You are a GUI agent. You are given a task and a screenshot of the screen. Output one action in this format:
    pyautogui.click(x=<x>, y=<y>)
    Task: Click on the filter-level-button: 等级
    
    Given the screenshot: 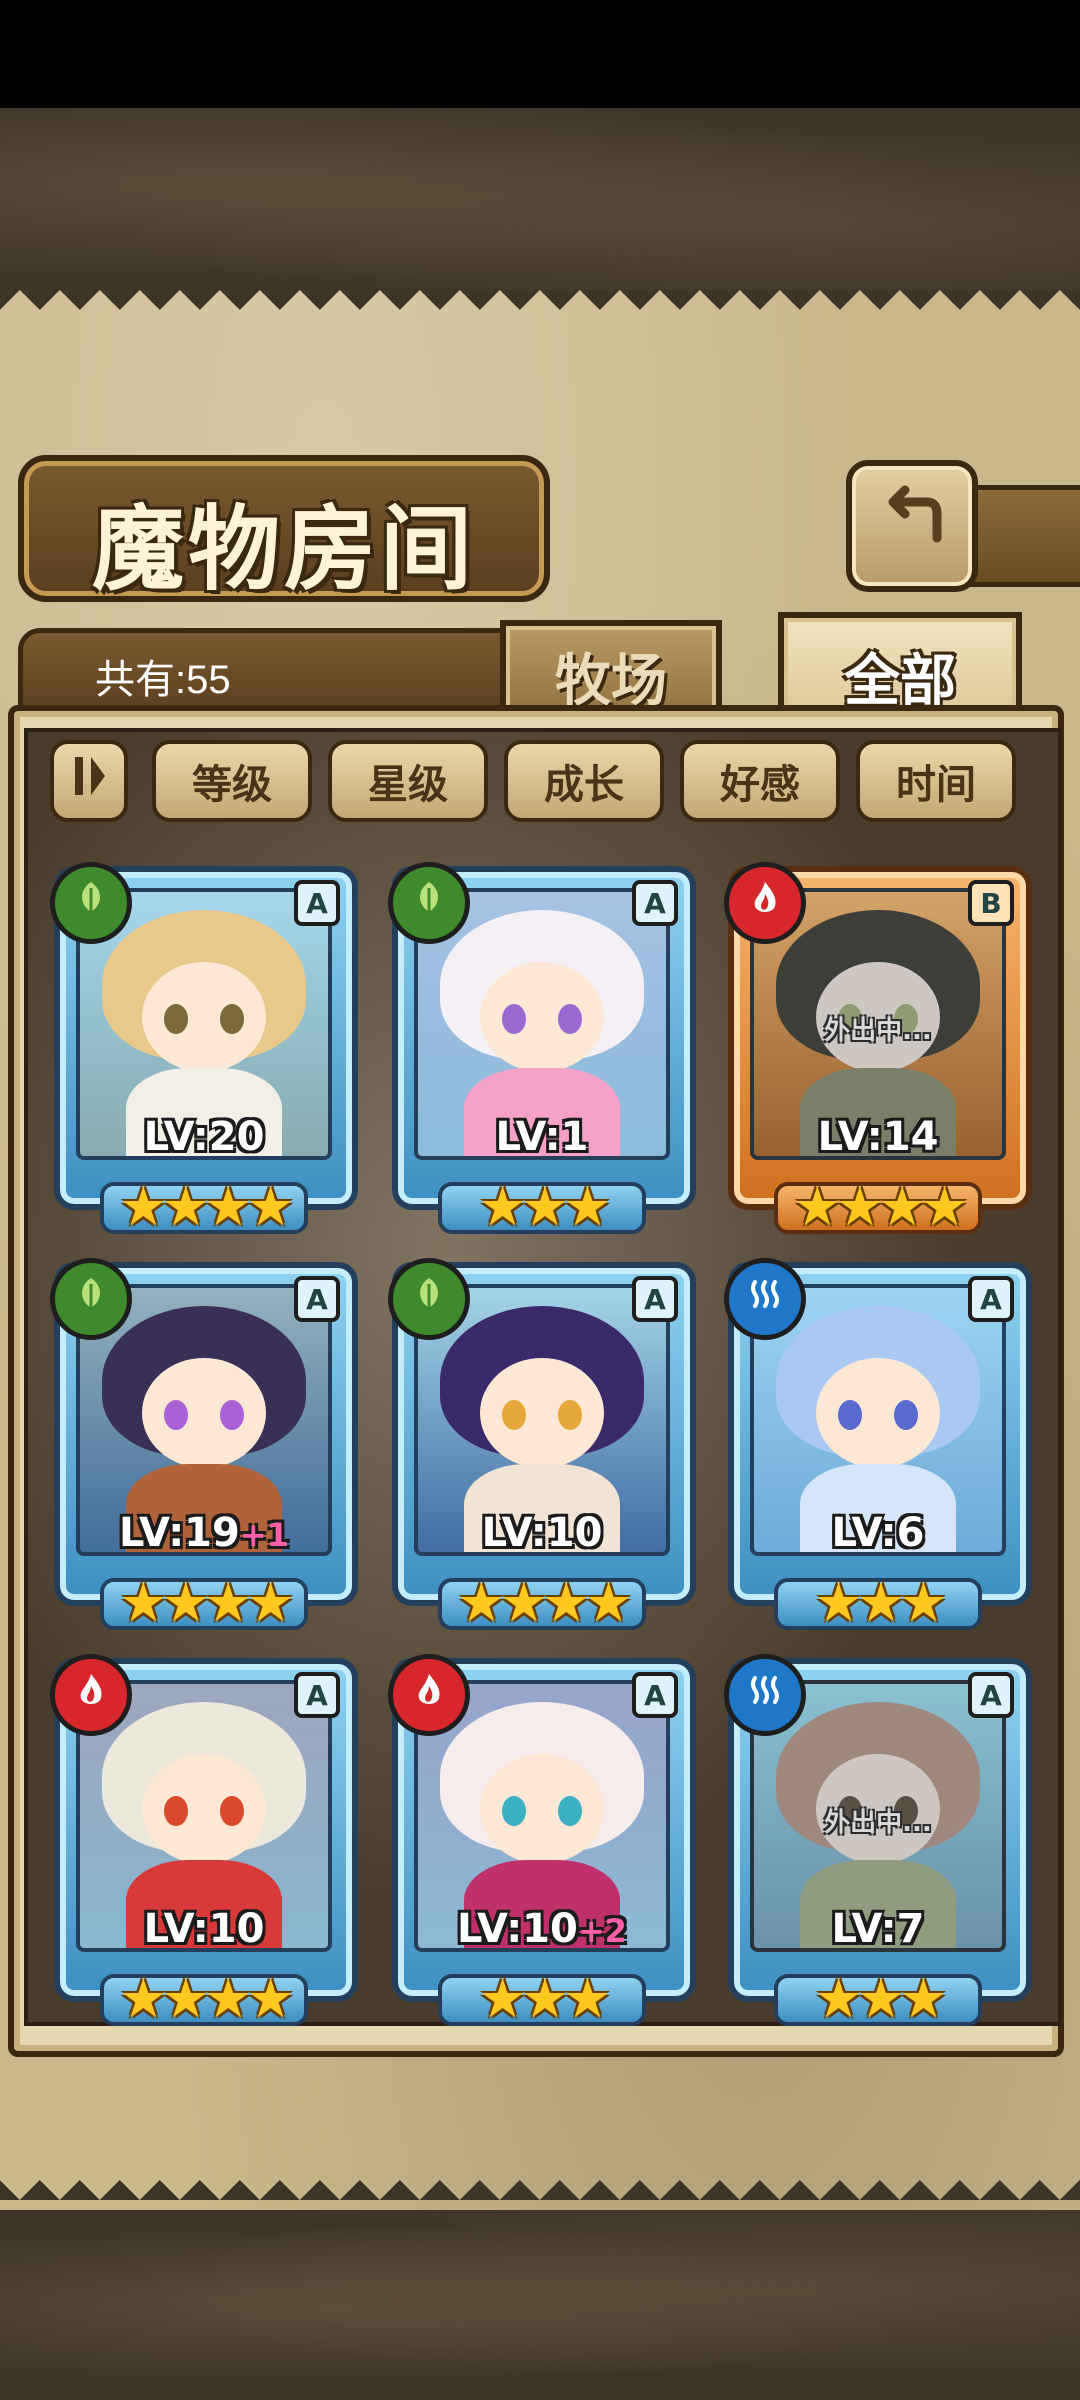 What is the action you would take?
    pyautogui.click(x=232, y=781)
    